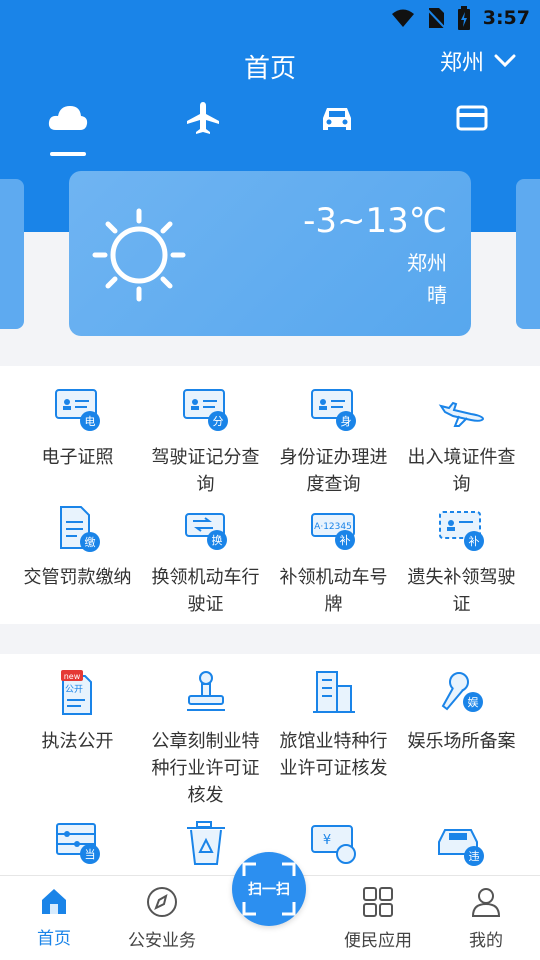 Image resolution: width=540 pixels, height=960 pixels. I want to click on id-card-icon: 身, so click(333, 410).